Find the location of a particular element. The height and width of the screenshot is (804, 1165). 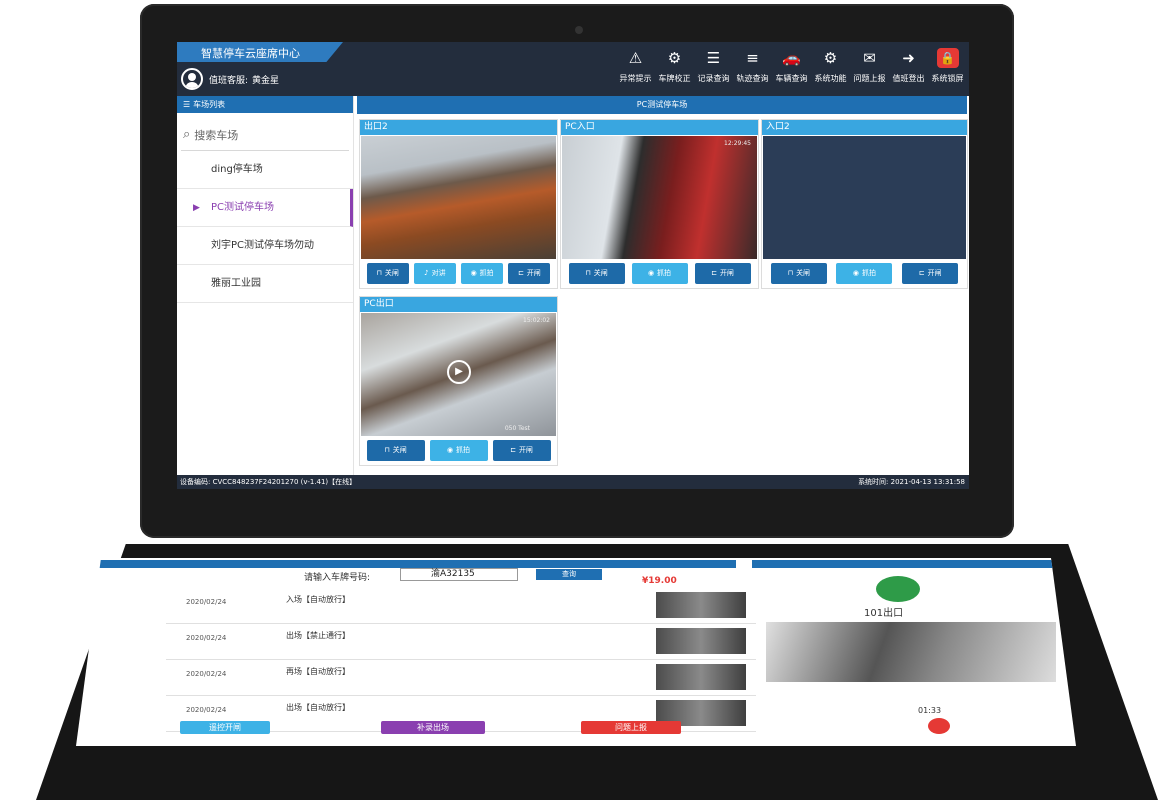

query-button: 查询 is located at coordinates (569, 574).